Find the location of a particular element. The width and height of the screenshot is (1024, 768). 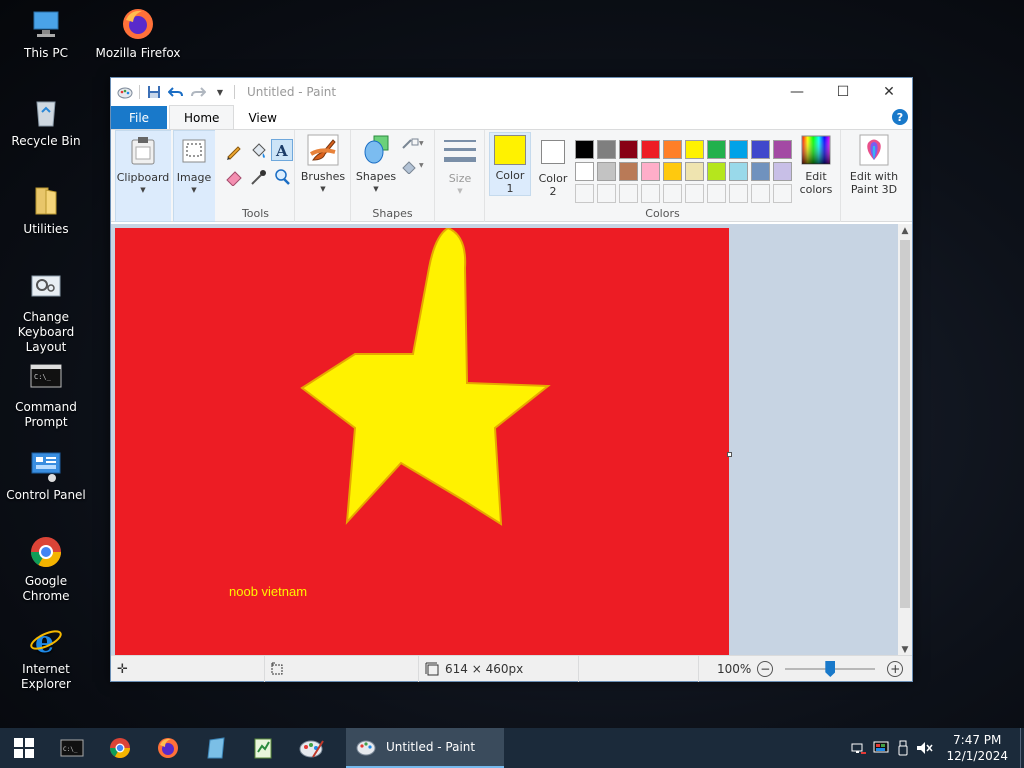

eraser-icon is located at coordinates (234, 178).